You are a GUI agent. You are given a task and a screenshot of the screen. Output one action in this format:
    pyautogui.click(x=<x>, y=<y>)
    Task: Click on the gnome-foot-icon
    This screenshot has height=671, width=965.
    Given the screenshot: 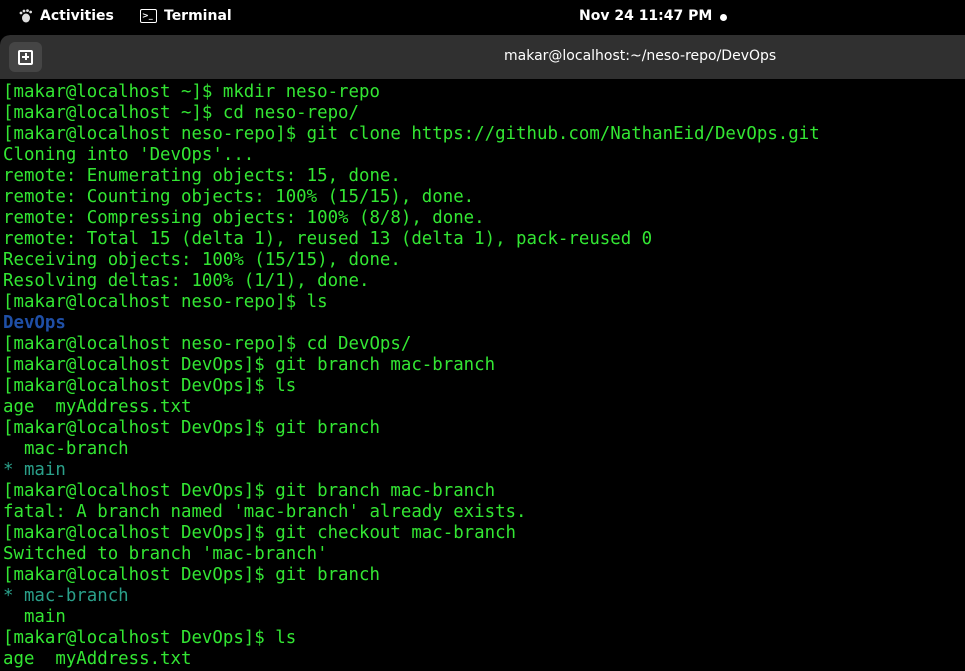 What is the action you would take?
    pyautogui.click(x=25, y=16)
    